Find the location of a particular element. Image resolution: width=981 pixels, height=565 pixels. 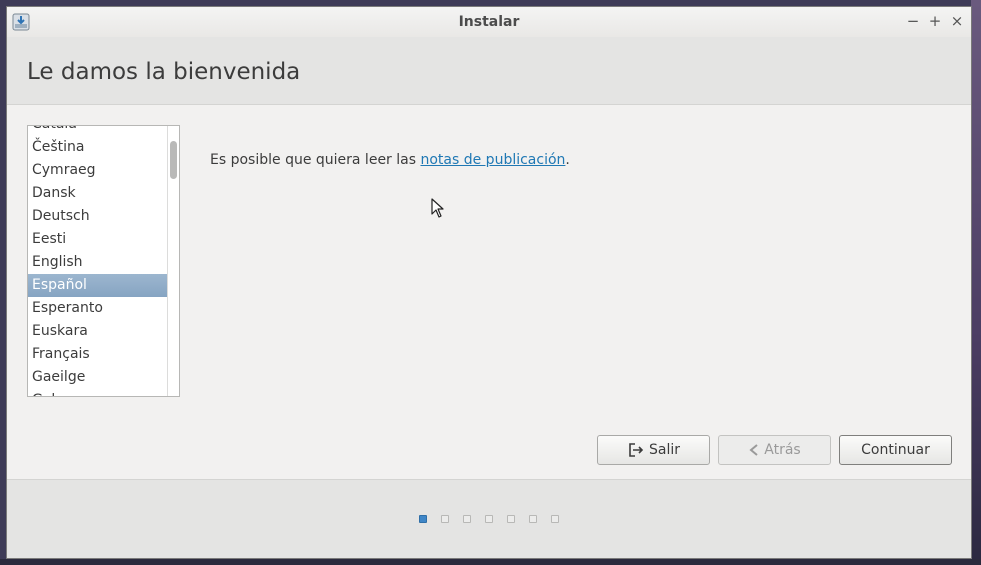

language-item: Galego is located at coordinates (98, 392).